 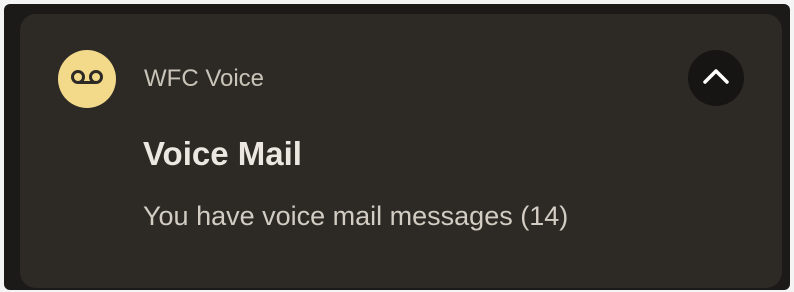 I want to click on app-icon-badge, so click(x=87, y=79).